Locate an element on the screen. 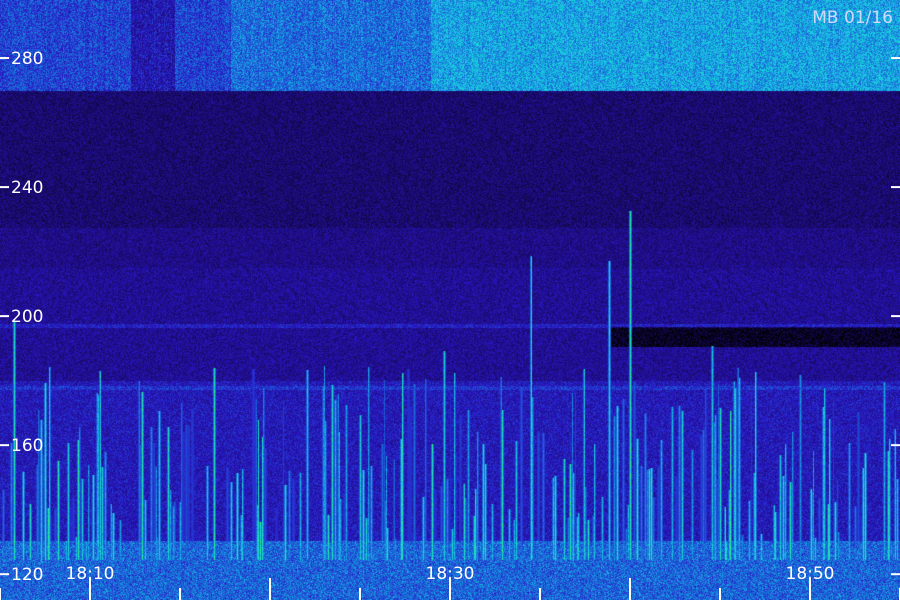 The height and width of the screenshot is (600, 900). chart-stamp: MB 01/16 is located at coordinates (852, 18).